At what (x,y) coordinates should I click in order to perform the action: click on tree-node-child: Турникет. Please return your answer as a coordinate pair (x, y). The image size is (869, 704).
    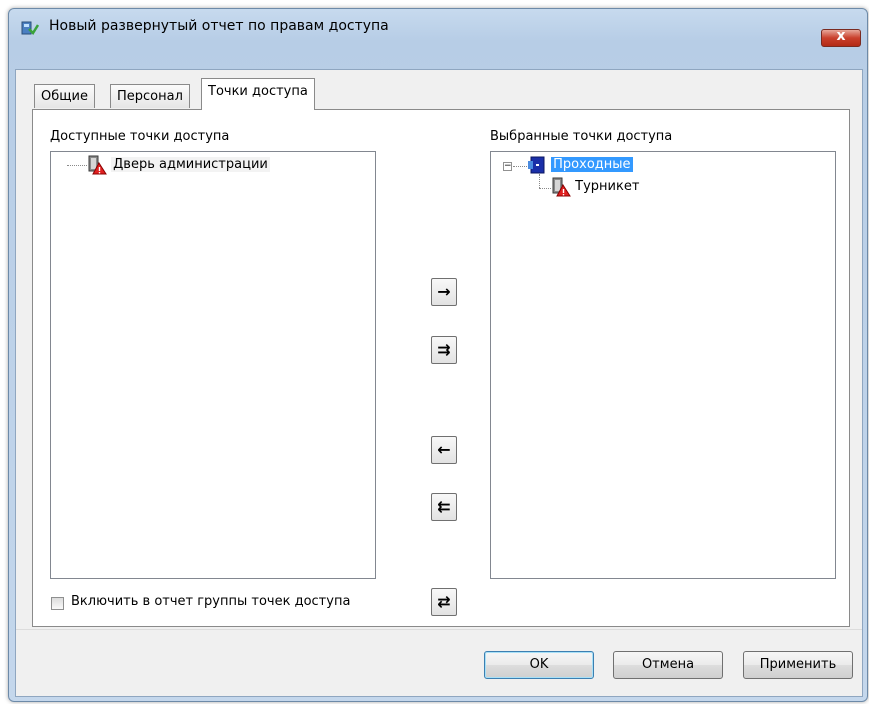
    Looking at the image, I should click on (595, 187).